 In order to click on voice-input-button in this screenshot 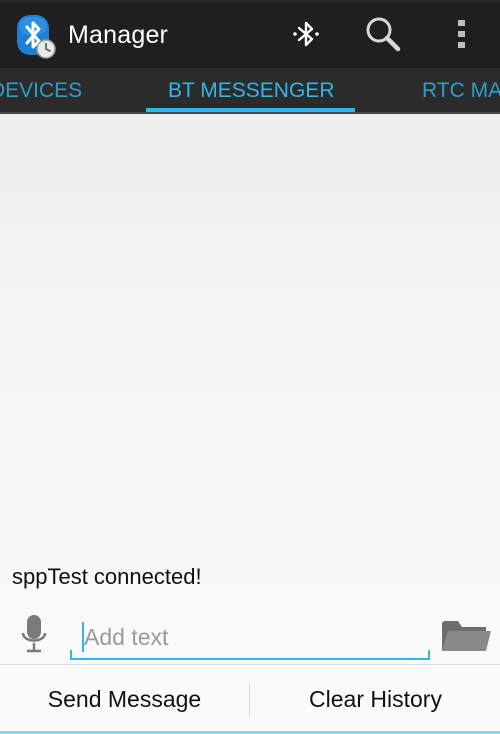, I will do `click(34, 636)`.